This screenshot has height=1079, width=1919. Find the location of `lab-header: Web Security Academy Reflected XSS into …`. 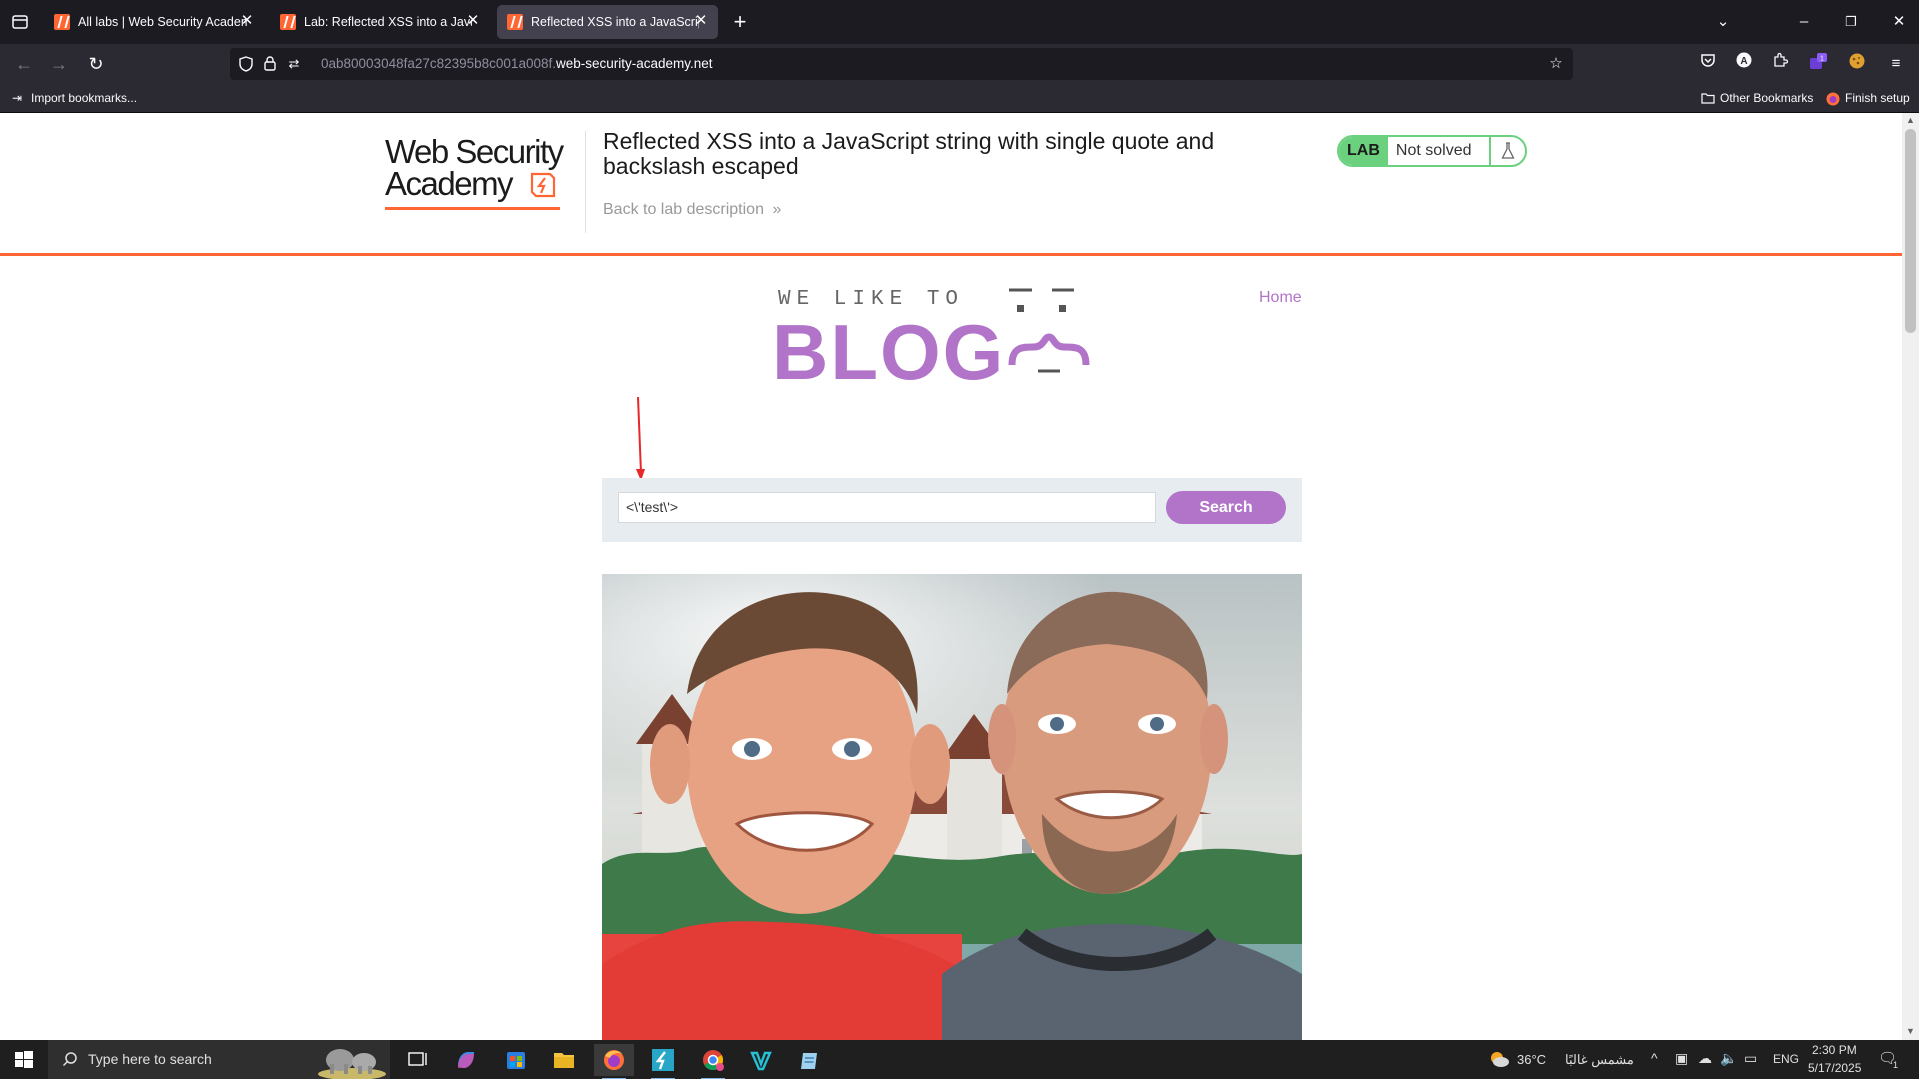

lab-header: Web Security Academy Reflected XSS into … is located at coordinates (951, 184).